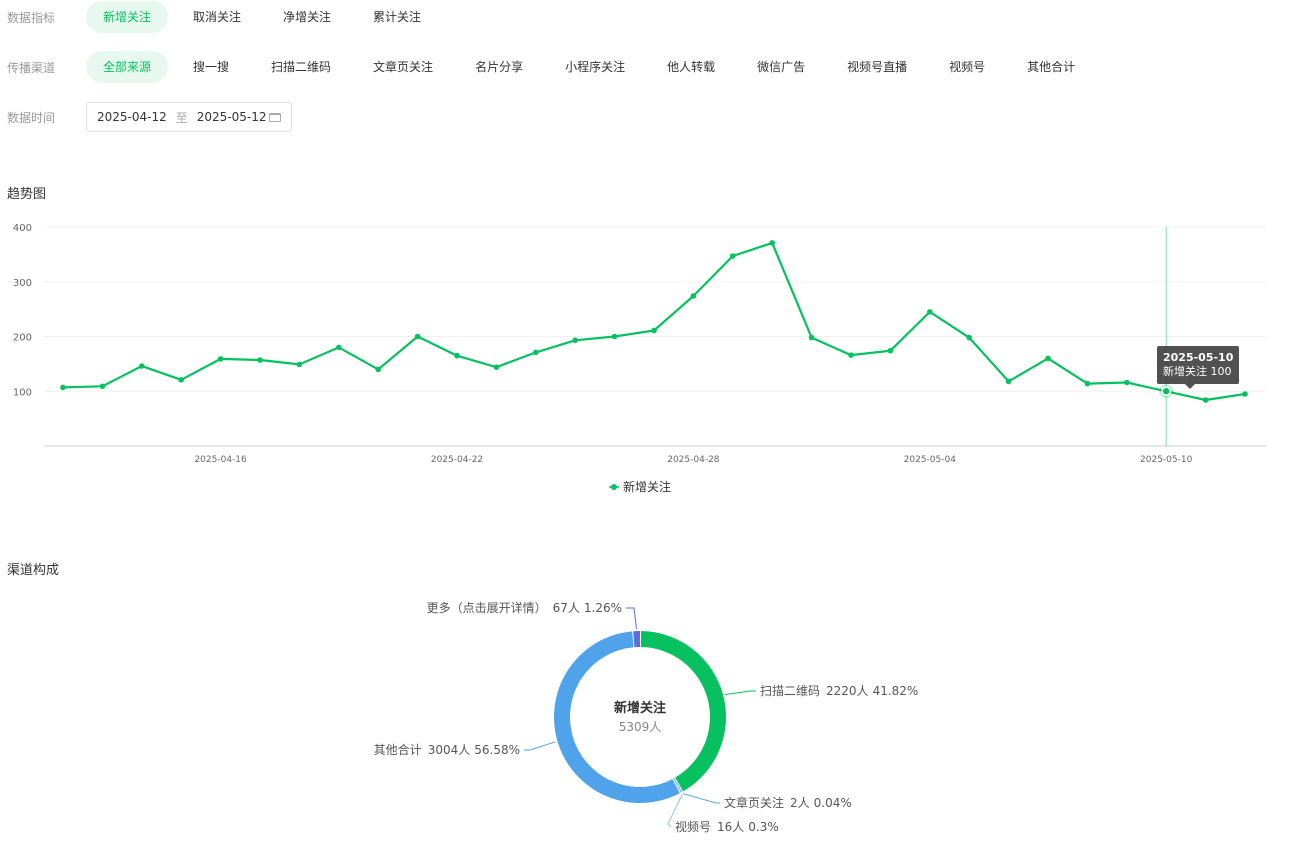  I want to click on y-tick-label: 200, so click(22, 338).